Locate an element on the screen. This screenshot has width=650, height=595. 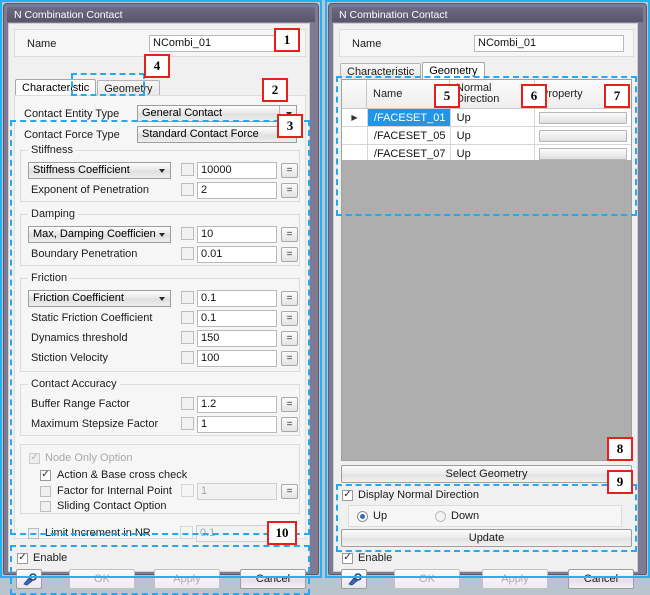
right-tab-characteristic: Characteristic is located at coordinates (381, 71).